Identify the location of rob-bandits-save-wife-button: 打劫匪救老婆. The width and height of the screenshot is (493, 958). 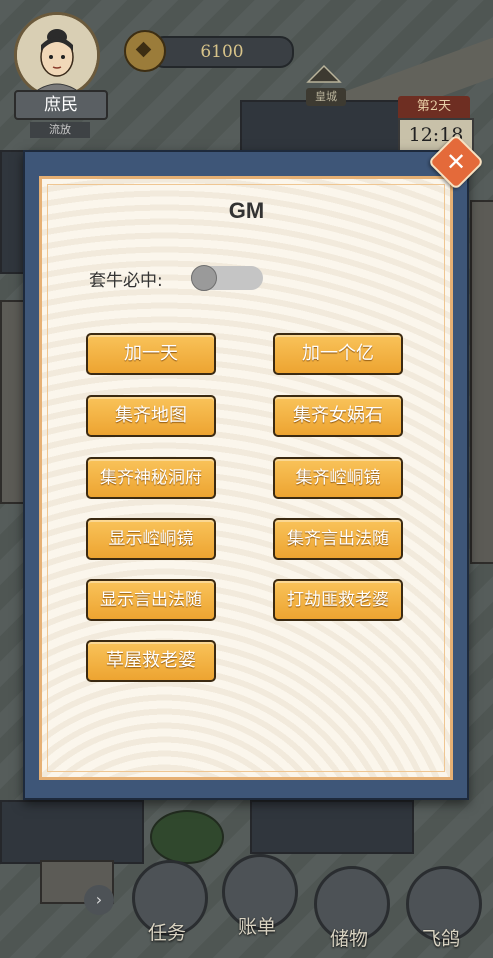
(338, 600).